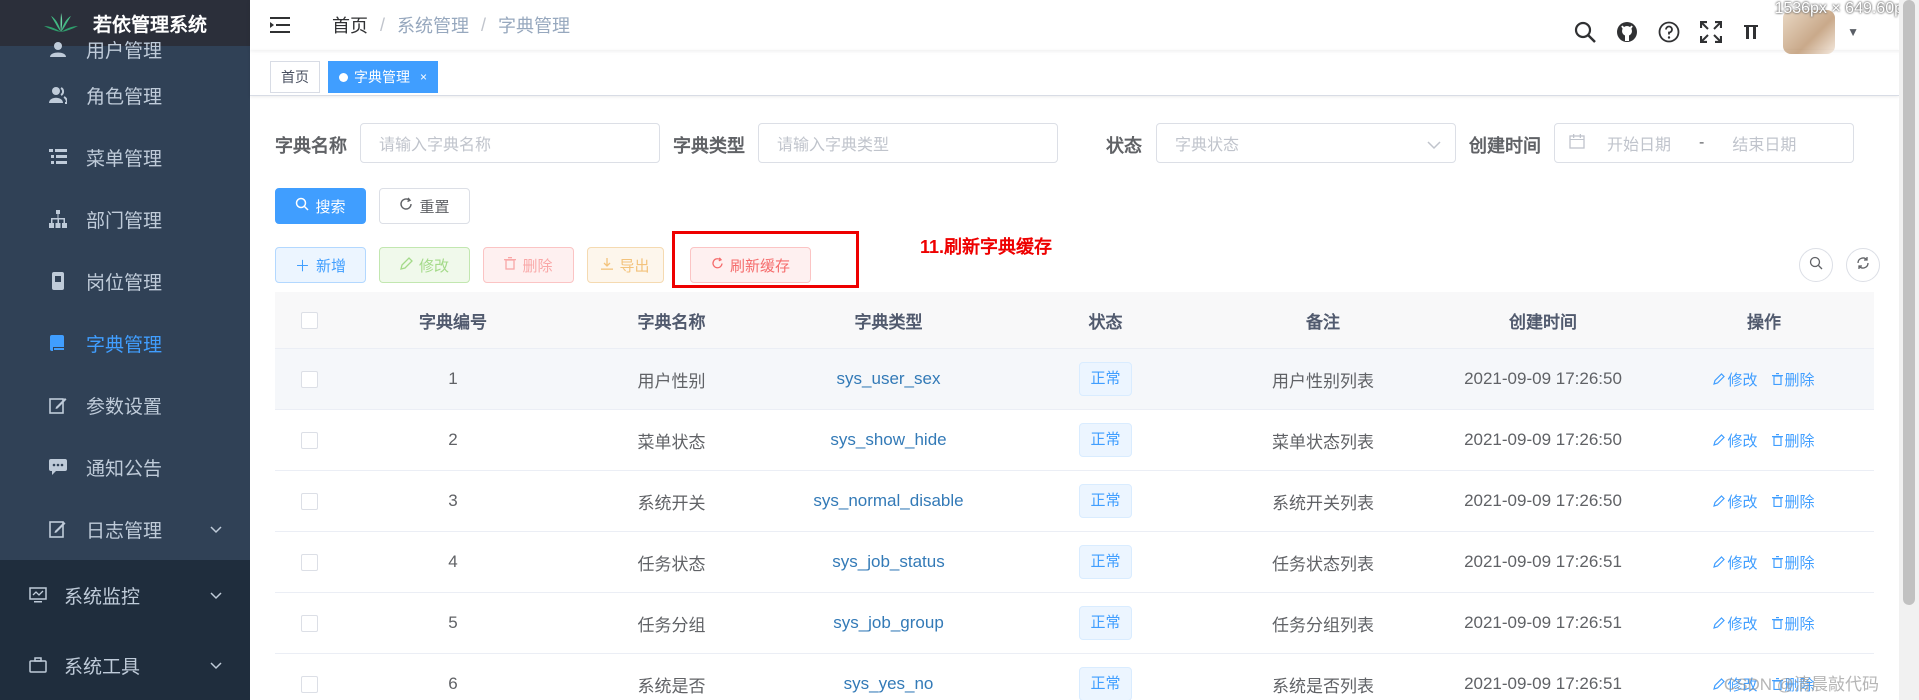  What do you see at coordinates (58, 281) in the screenshot?
I see `post-icon` at bounding box center [58, 281].